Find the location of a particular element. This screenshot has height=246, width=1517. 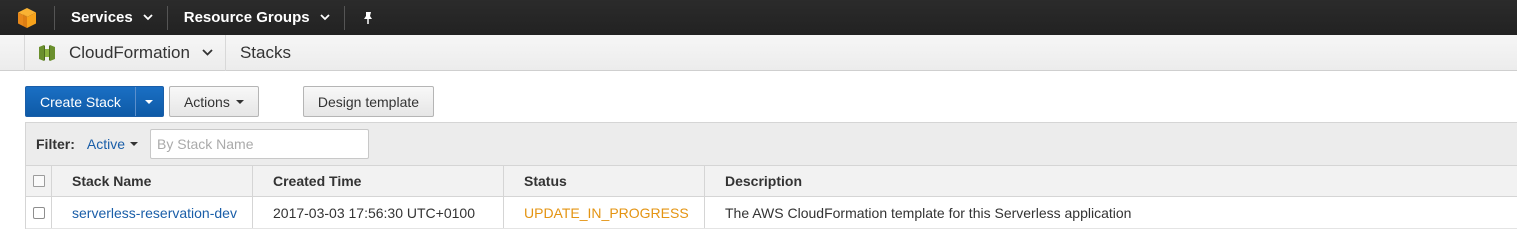

select-all-cell is located at coordinates (39, 181).